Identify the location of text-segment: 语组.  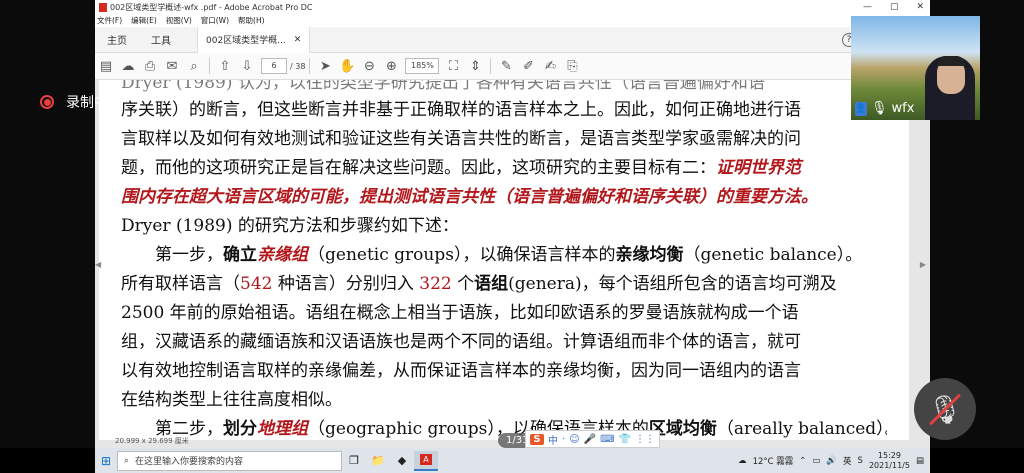
(491, 284).